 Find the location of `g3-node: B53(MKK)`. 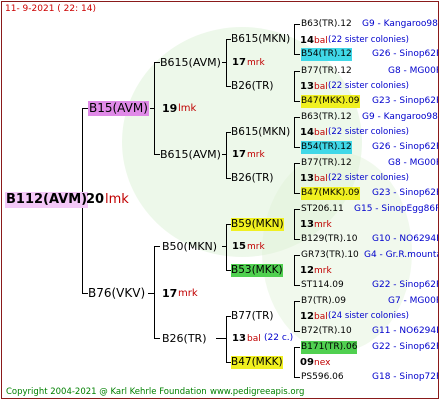

g3-node: B53(MKK) is located at coordinates (257, 270).